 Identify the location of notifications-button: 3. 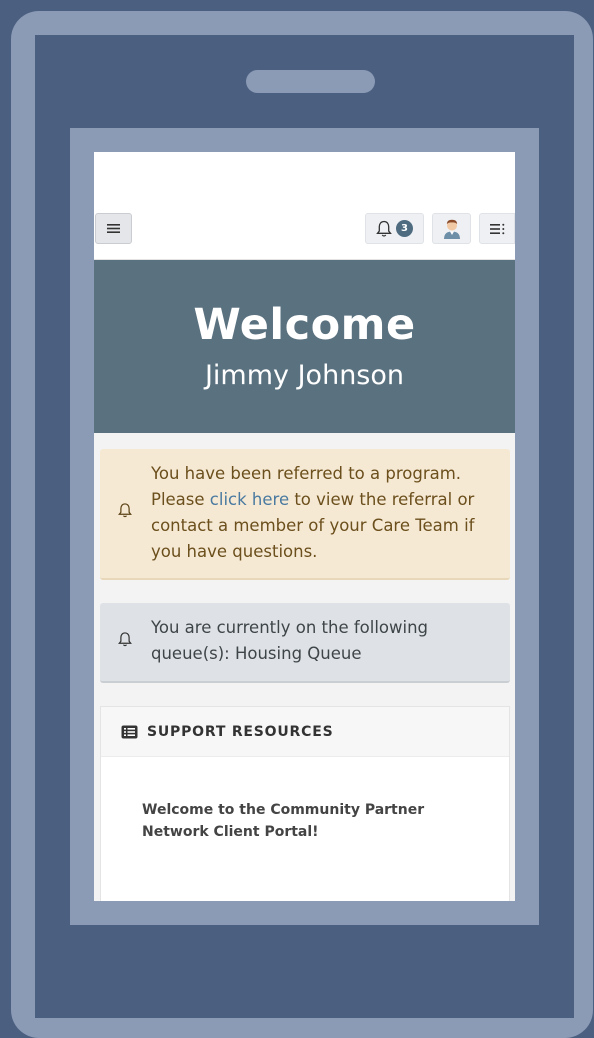
(394, 228).